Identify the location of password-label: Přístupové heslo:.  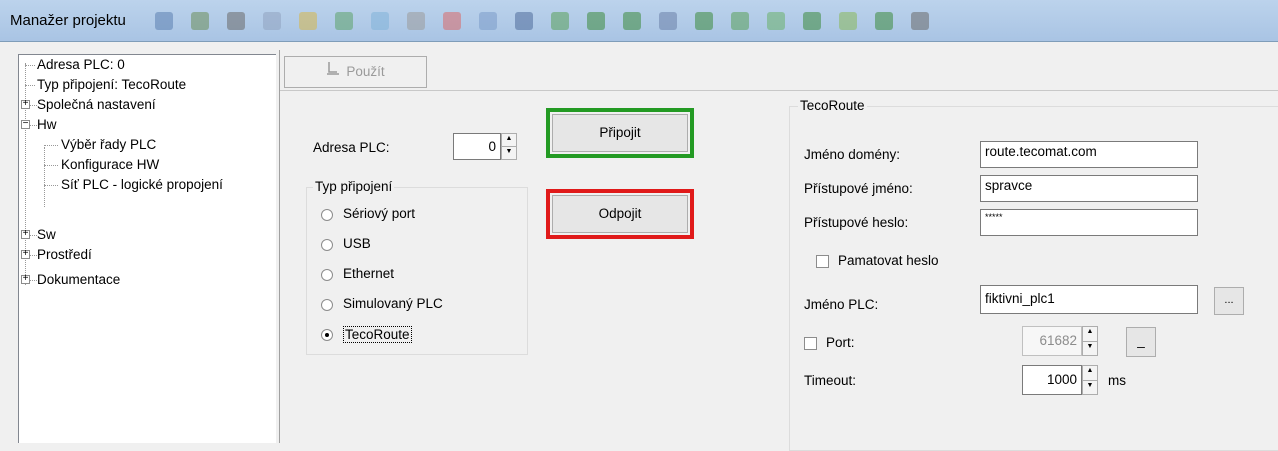
(856, 222).